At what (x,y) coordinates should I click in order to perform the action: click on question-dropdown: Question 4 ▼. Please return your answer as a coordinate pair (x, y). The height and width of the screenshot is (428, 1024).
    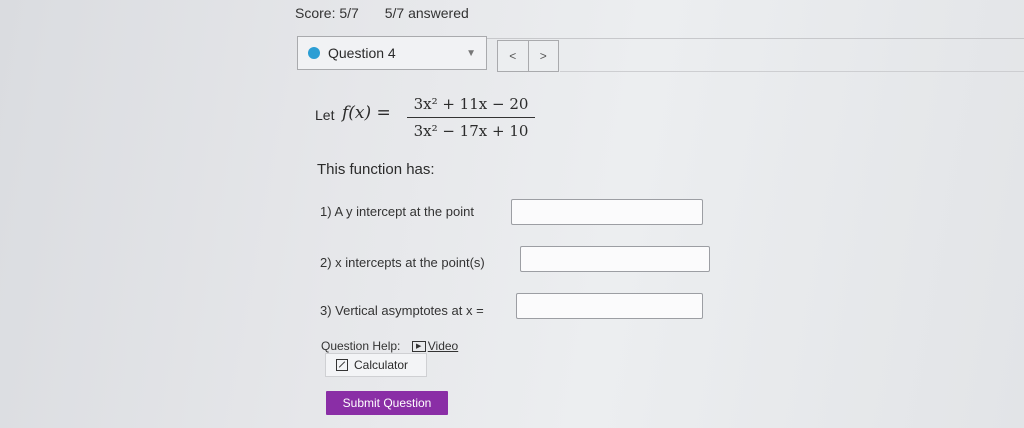
    Looking at the image, I should click on (392, 53).